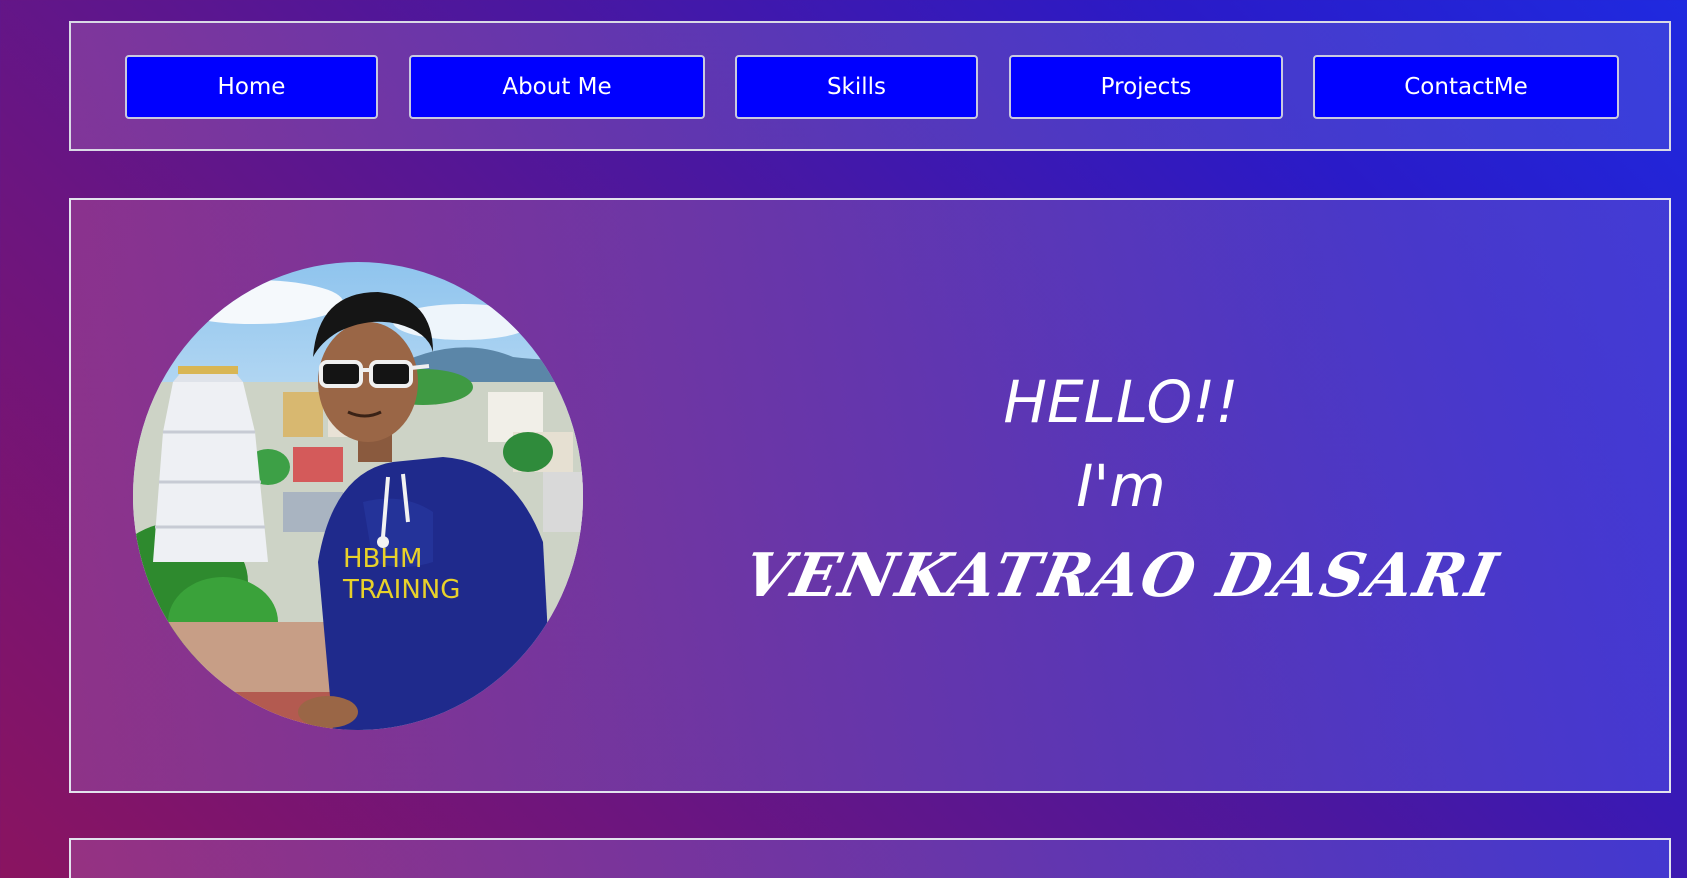 The width and height of the screenshot is (1687, 878). What do you see at coordinates (1146, 87) in the screenshot?
I see `nav-projects-button: Projects` at bounding box center [1146, 87].